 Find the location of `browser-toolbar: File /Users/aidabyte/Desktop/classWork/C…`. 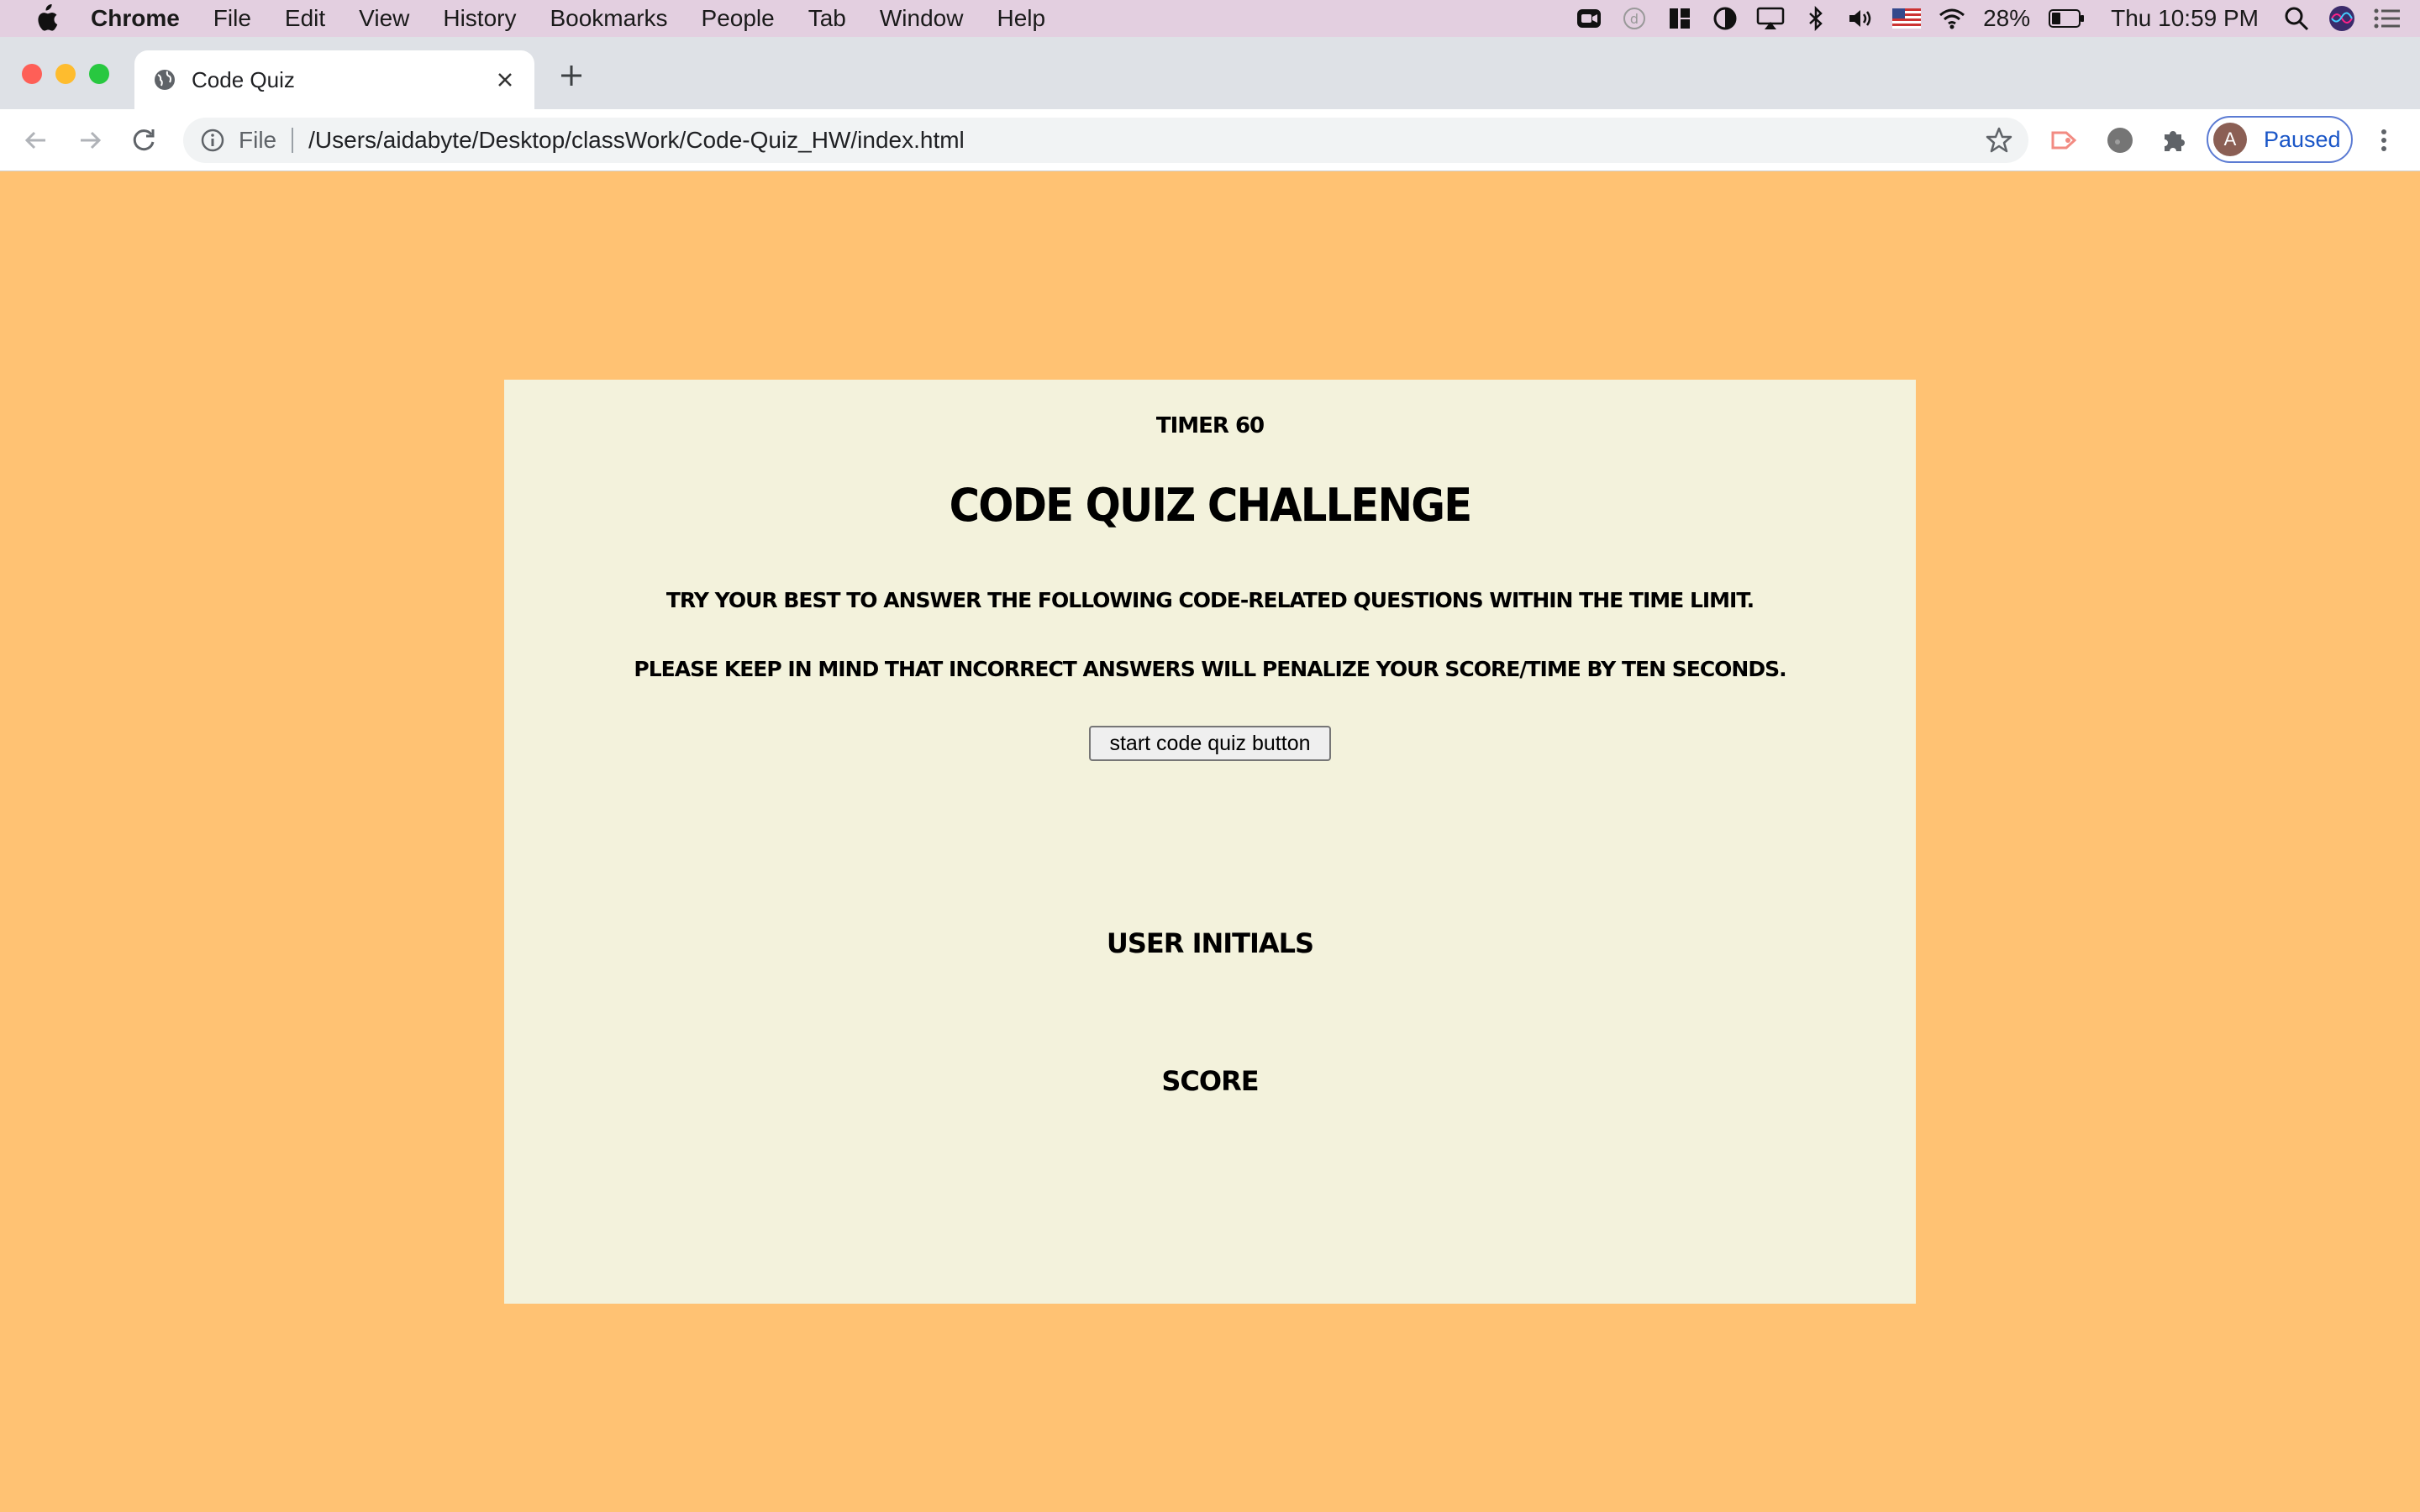

browser-toolbar: File /Users/aidabyte/Desktop/classWork/C… is located at coordinates (1210, 140).